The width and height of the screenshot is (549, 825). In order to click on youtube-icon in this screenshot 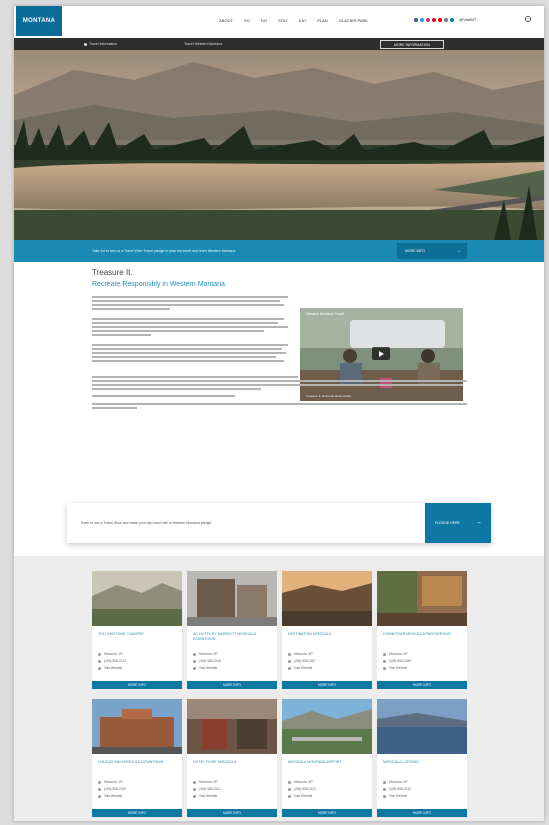, I will do `click(440, 19)`.